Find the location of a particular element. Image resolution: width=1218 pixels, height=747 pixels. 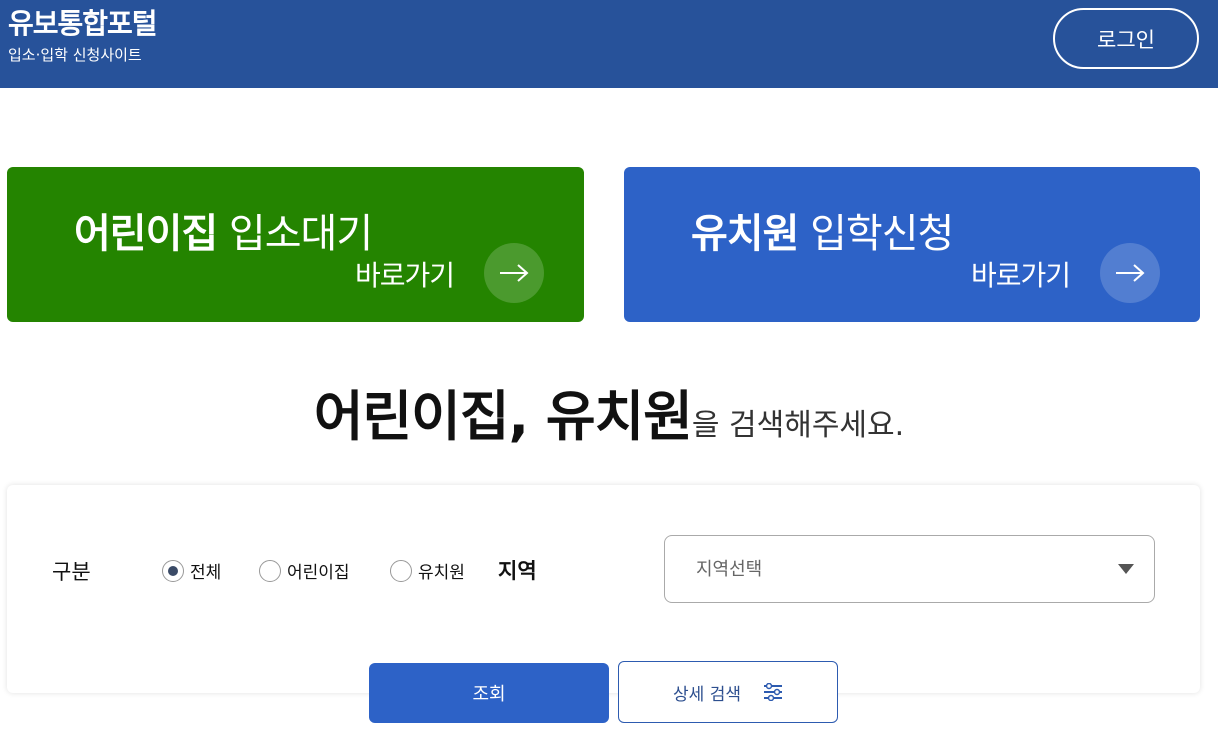

radio-all: 전체 is located at coordinates (191, 570).